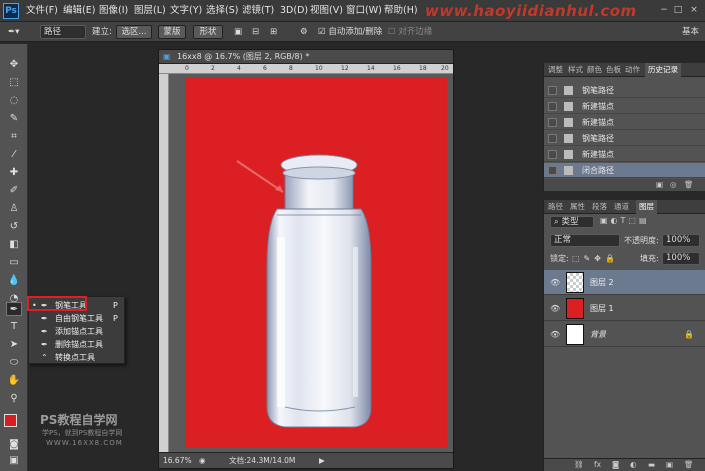  What do you see at coordinates (79, 11) in the screenshot?
I see `menu-edit: 编辑(E)` at bounding box center [79, 11].